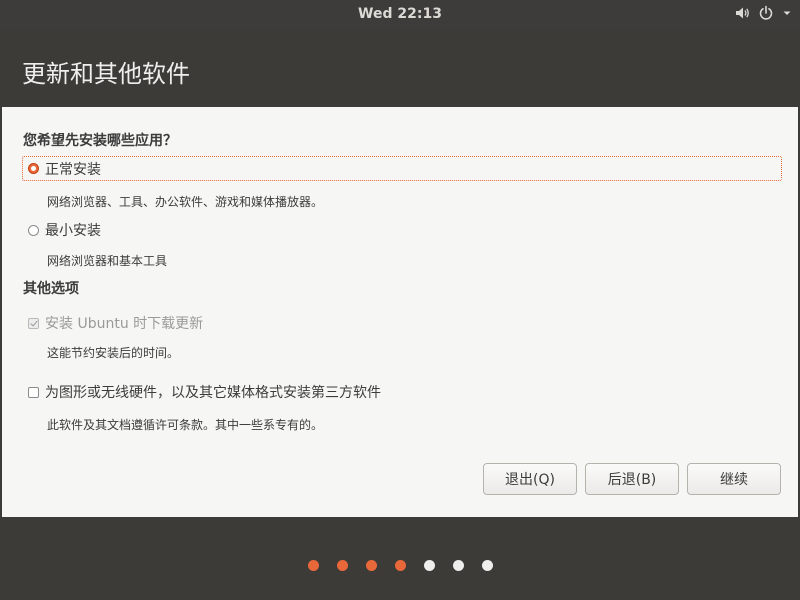 Image resolution: width=800 pixels, height=600 pixels. I want to click on checkbox-checked-icon, so click(33, 323).